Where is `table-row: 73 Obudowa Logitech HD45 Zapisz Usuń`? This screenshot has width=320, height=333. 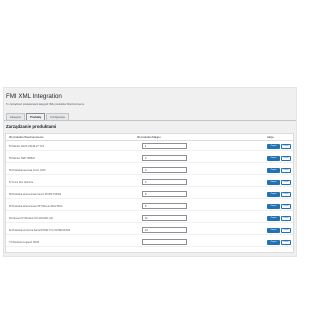 table-row: 73 Obudowa Logitech HD45 Zapisz Usuń is located at coordinates (149, 242).